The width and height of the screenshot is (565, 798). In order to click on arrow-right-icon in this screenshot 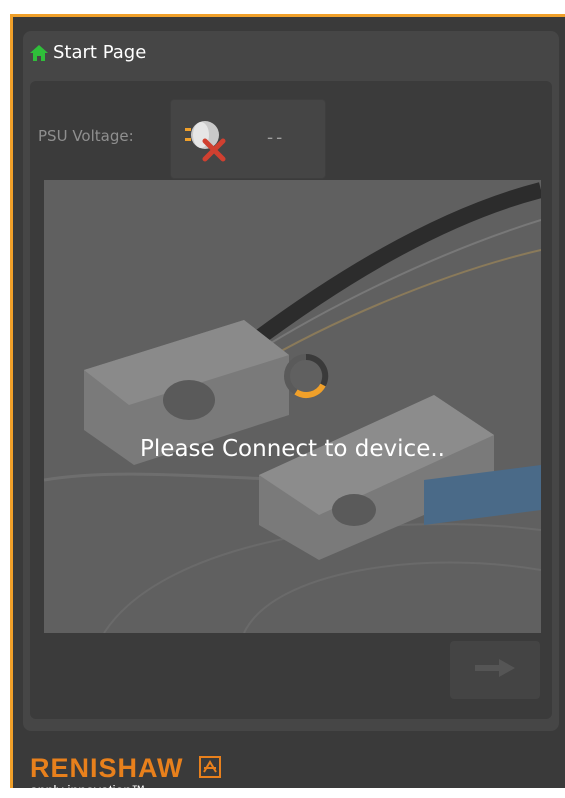, I will do `click(495, 670)`.